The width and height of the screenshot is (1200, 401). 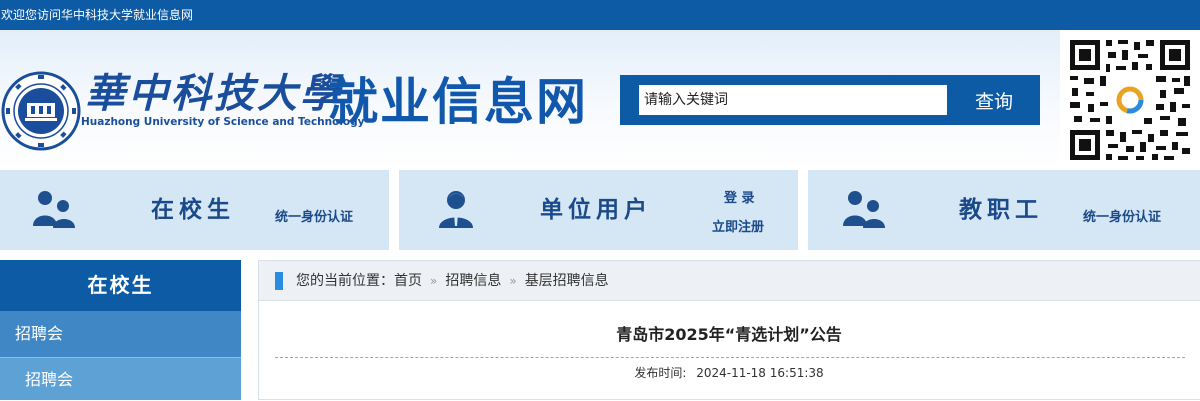 I want to click on nav-card-employer: 单位用户 登 录 立即注册, so click(x=598, y=210).